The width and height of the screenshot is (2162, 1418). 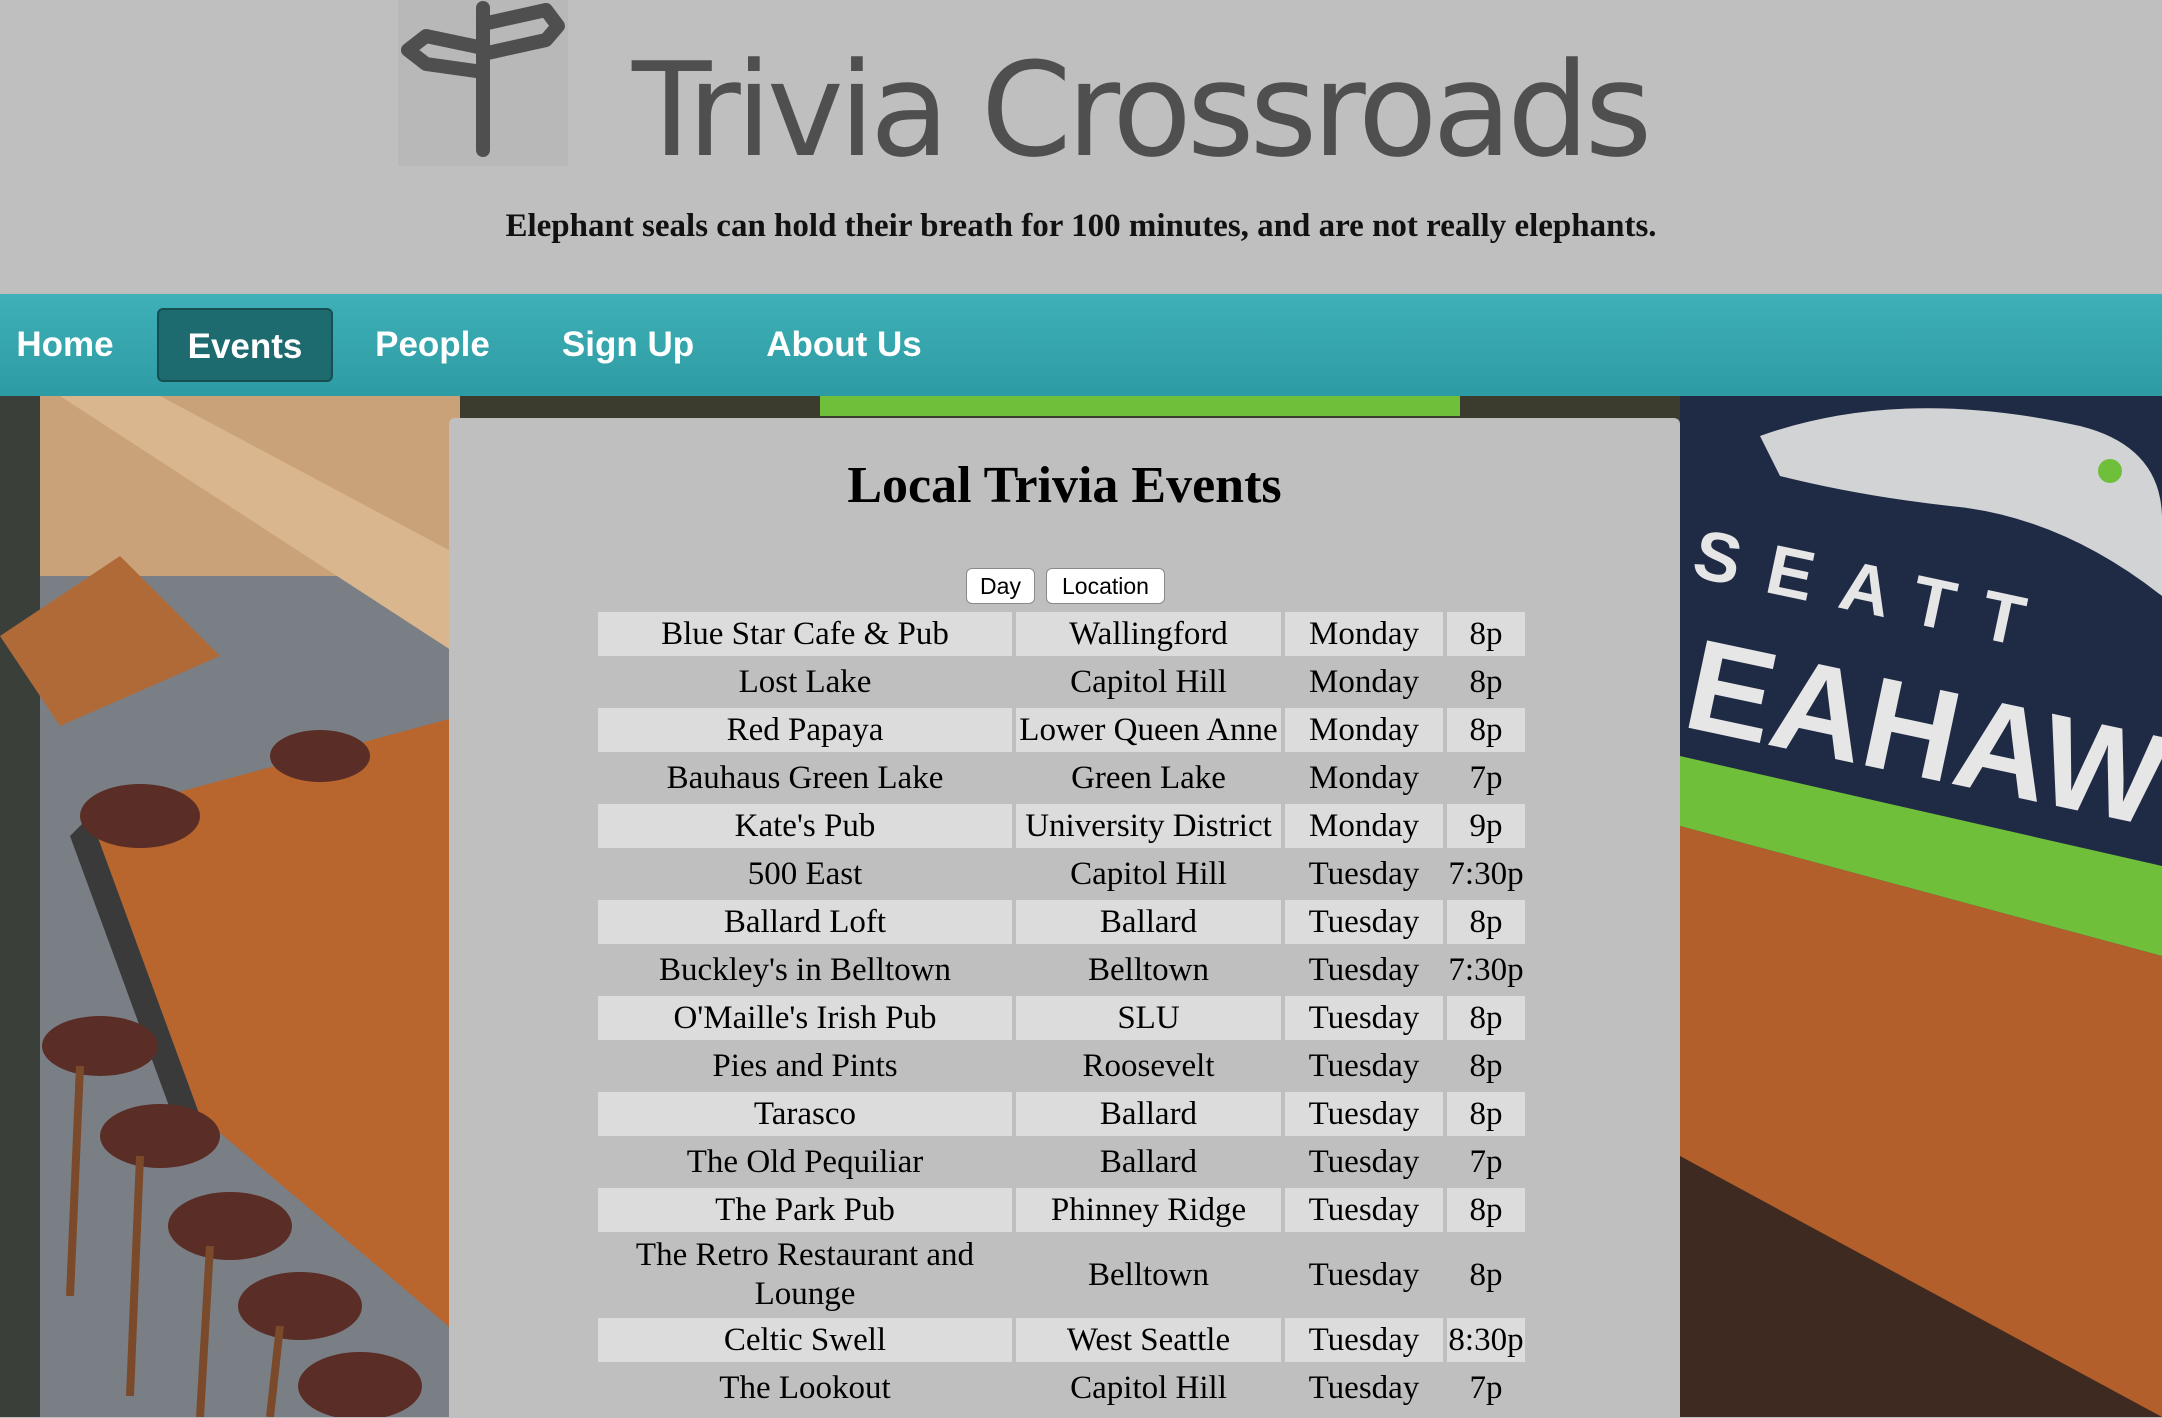 What do you see at coordinates (1061, 778) in the screenshot?
I see `table-row: Bauhaus Green Lake Green Lake Monday 7p` at bounding box center [1061, 778].